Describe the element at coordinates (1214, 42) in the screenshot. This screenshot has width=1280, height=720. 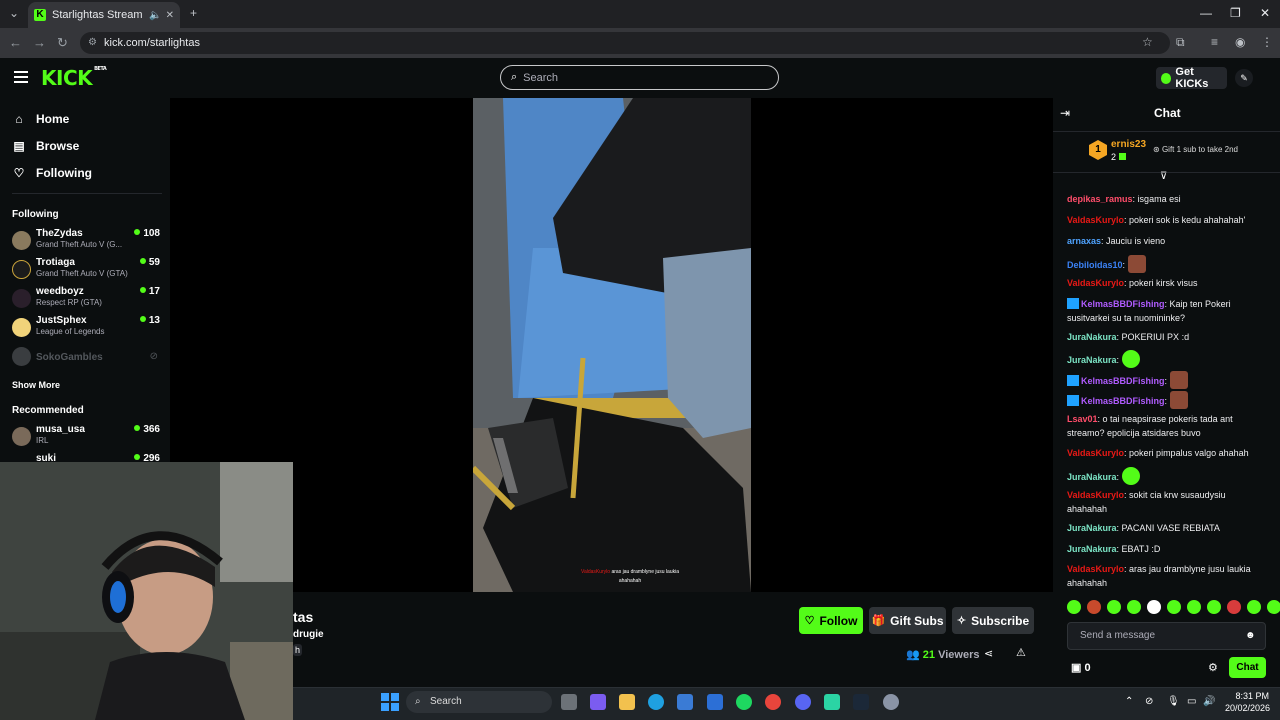
I see `media-control-icon: ≡` at that location.